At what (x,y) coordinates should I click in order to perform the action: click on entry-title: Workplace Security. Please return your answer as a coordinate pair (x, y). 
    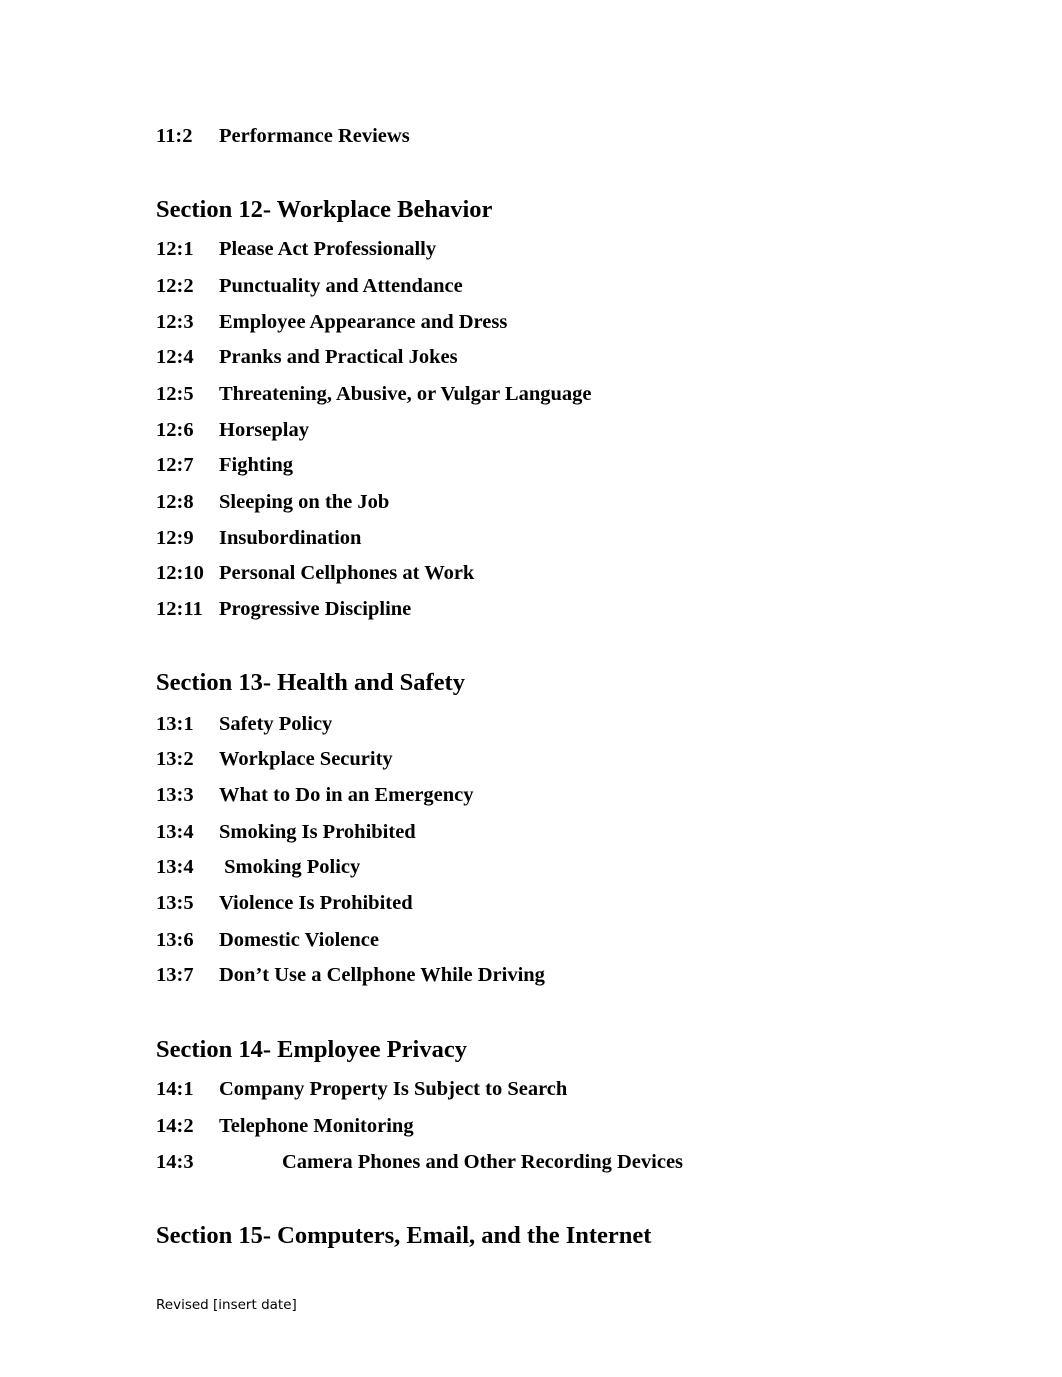
    Looking at the image, I should click on (306, 759).